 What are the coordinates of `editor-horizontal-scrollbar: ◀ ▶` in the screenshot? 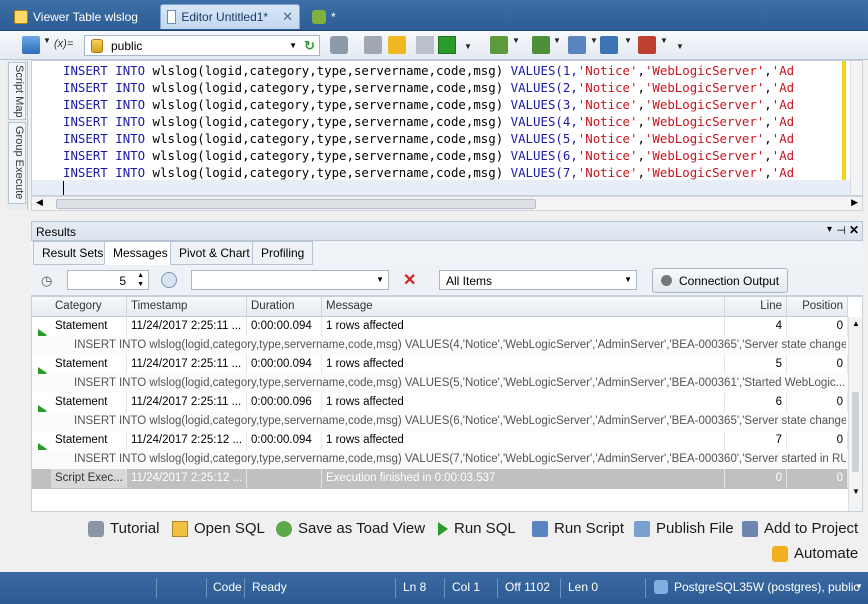 It's located at (447, 203).